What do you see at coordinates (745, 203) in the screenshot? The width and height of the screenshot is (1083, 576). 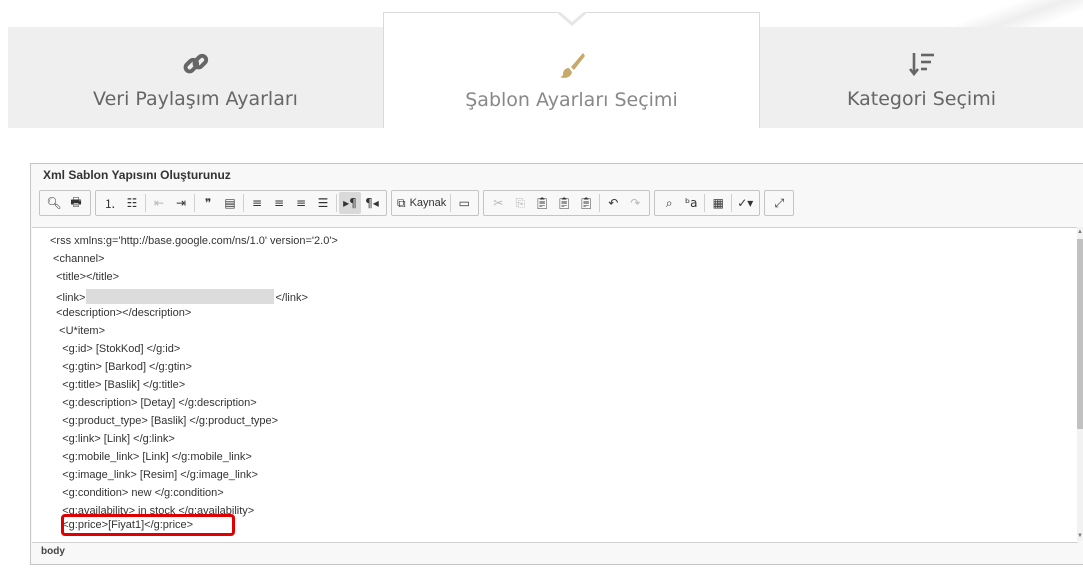 I see `spellcheck-icon: ✓▾` at bounding box center [745, 203].